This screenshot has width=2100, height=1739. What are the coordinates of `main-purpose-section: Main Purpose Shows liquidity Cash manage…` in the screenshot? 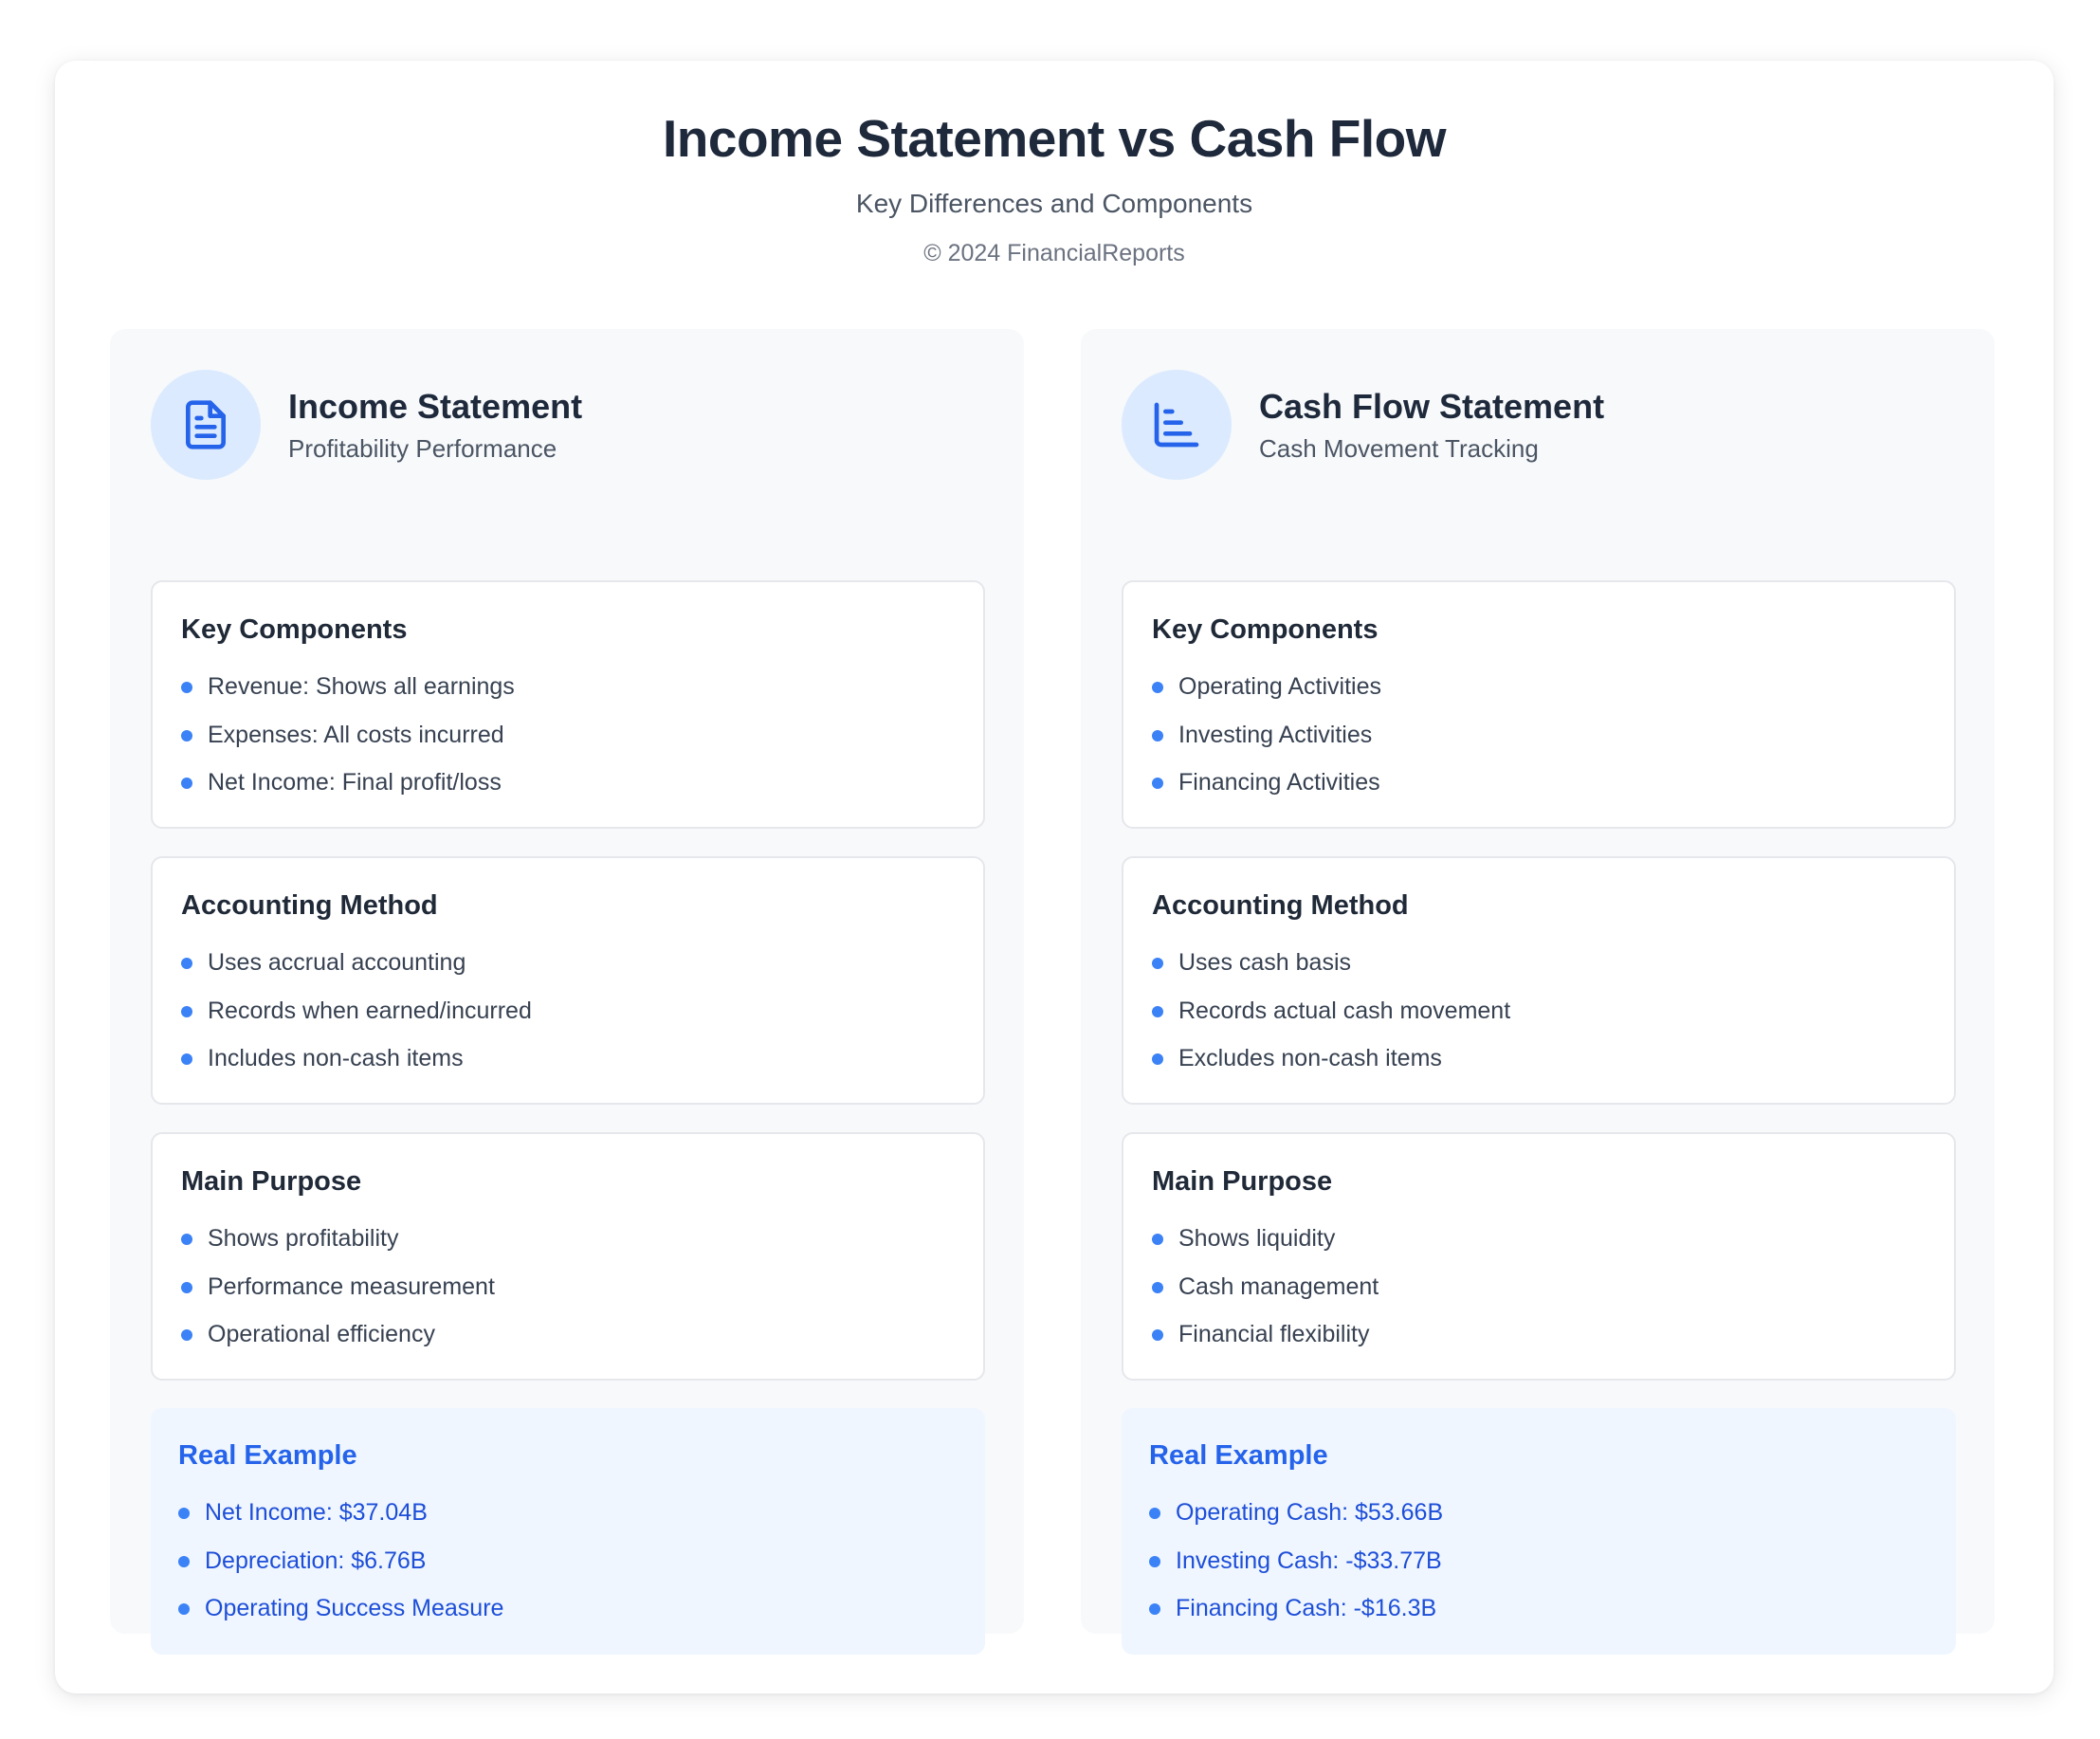 It's located at (1539, 1256).